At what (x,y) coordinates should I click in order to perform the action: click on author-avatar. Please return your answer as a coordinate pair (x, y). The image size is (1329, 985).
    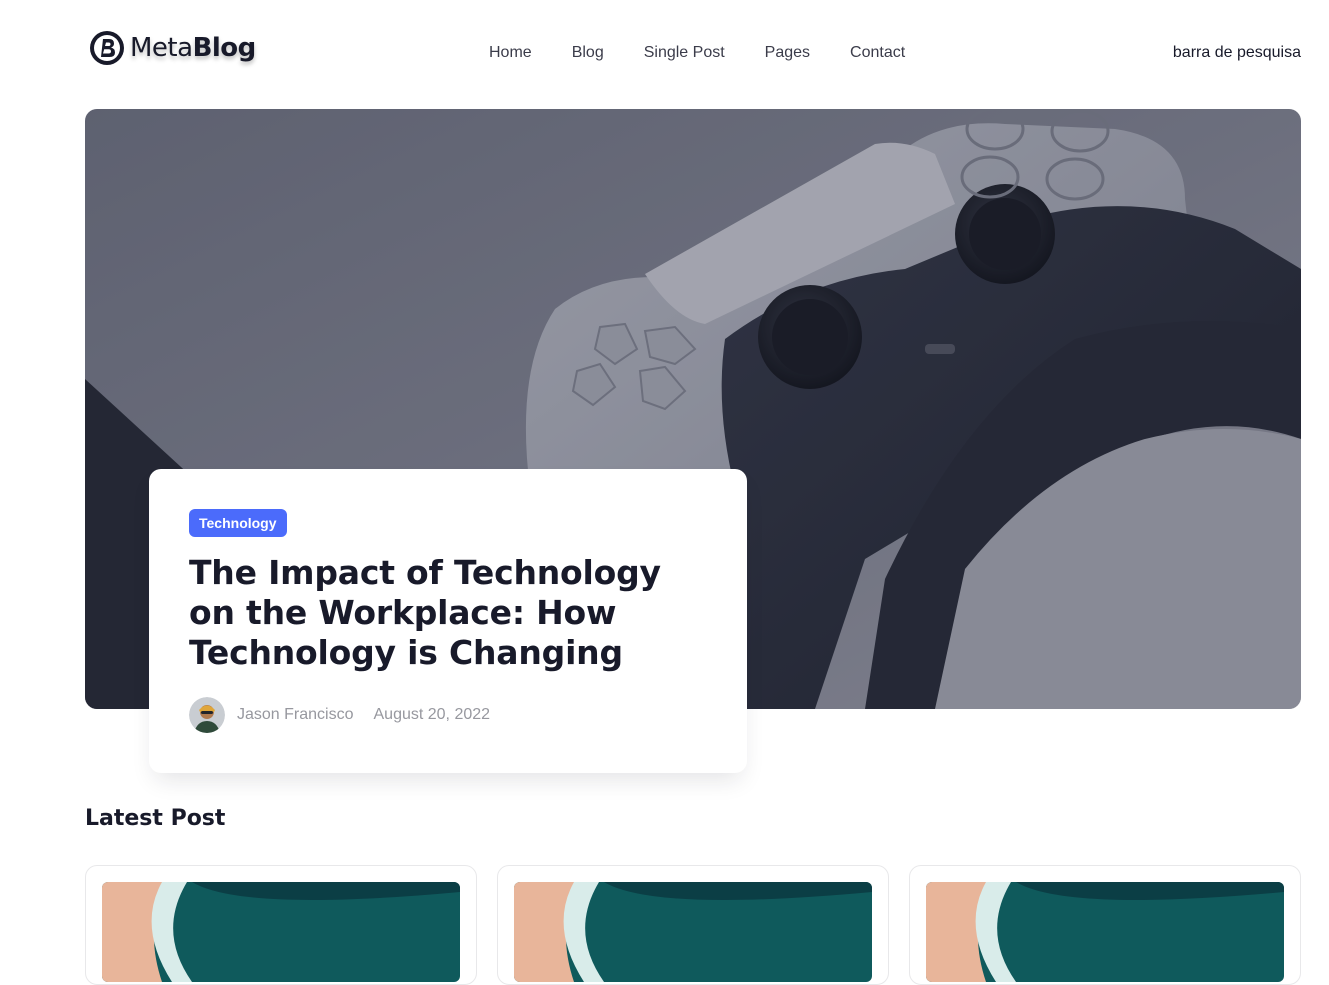
    Looking at the image, I should click on (207, 715).